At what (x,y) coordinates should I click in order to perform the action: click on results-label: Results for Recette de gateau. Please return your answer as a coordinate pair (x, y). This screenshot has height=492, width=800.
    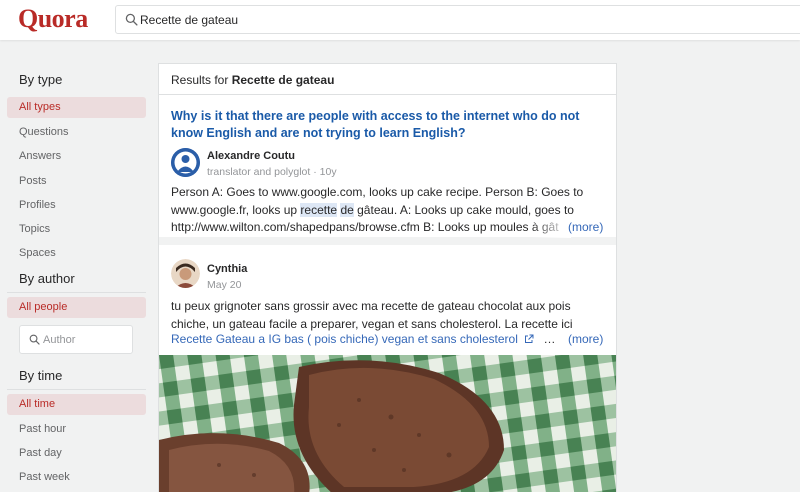
    Looking at the image, I should click on (253, 80).